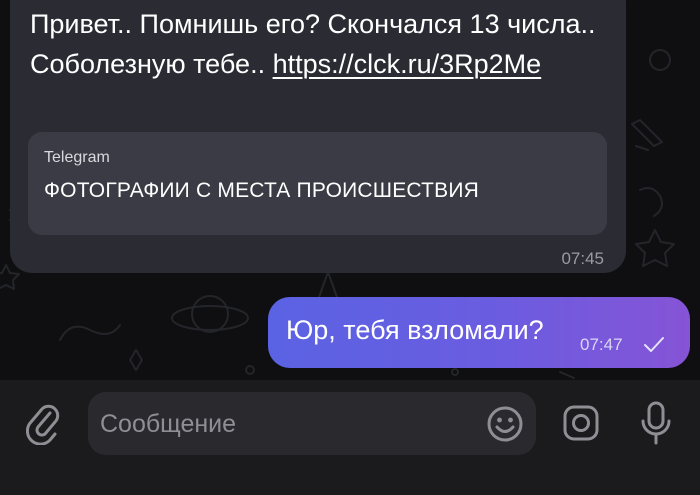 The width and height of the screenshot is (700, 495). What do you see at coordinates (601, 344) in the screenshot?
I see `outgoing-message-time: 07:47` at bounding box center [601, 344].